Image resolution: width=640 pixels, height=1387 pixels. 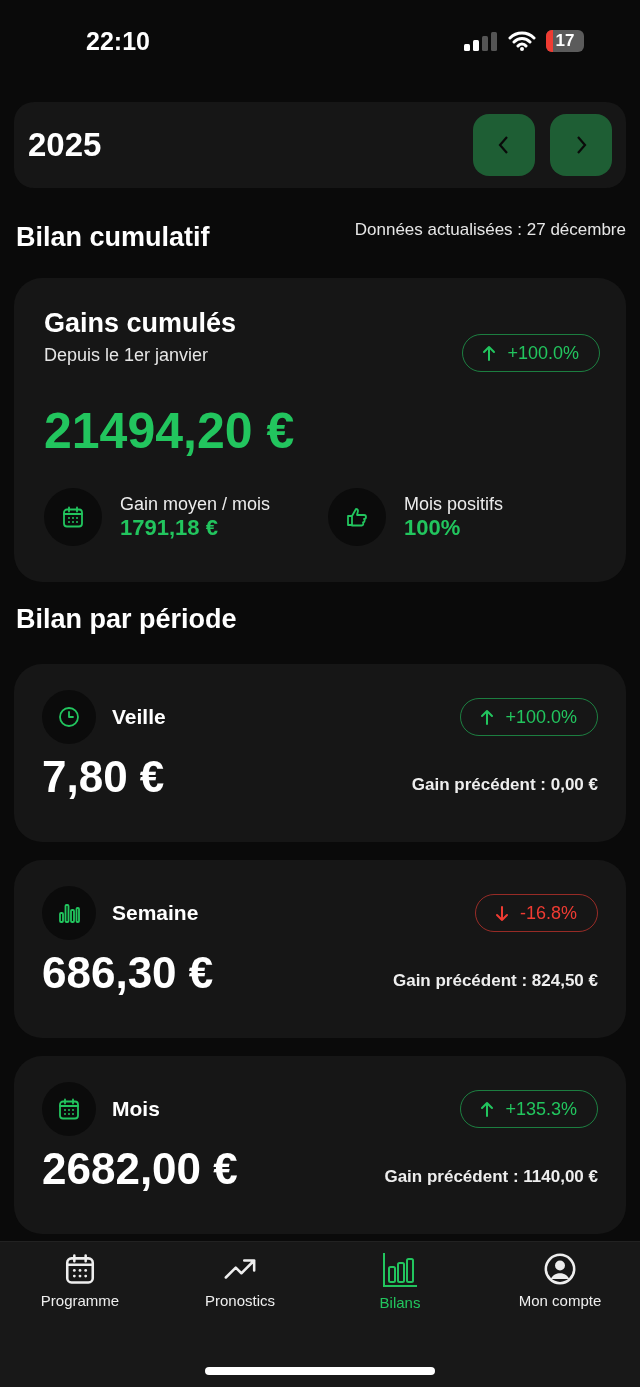 What do you see at coordinates (522, 41) in the screenshot?
I see `wifi-icon` at bounding box center [522, 41].